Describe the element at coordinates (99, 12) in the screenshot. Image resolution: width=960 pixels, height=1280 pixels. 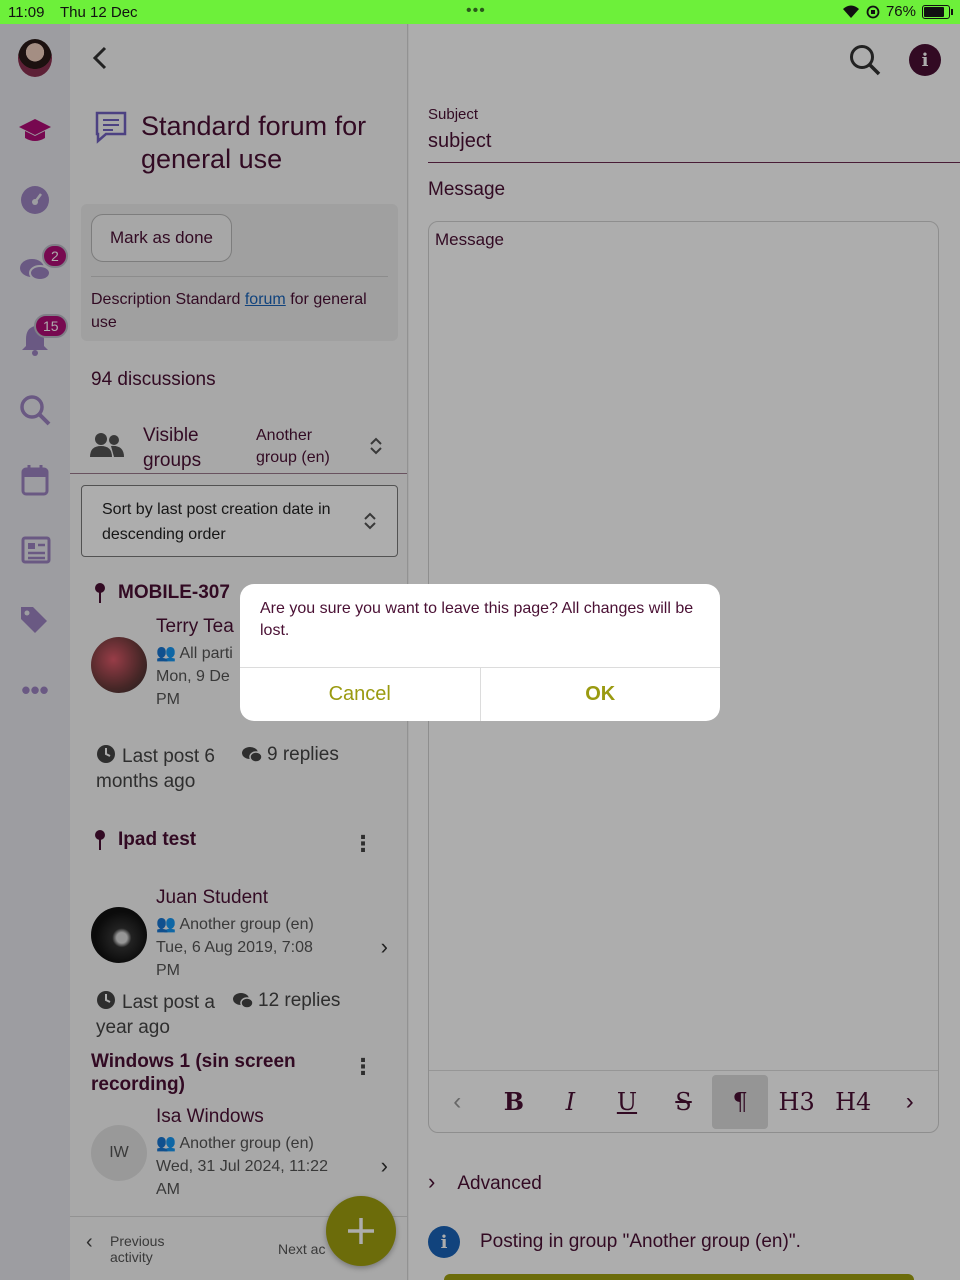
I see `status-date: Thu 12 Dec` at that location.